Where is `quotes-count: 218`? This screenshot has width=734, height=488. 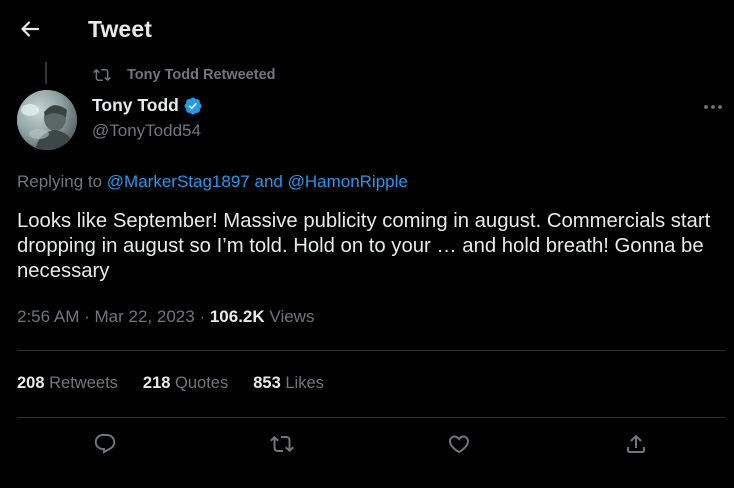
quotes-count: 218 is located at coordinates (156, 383).